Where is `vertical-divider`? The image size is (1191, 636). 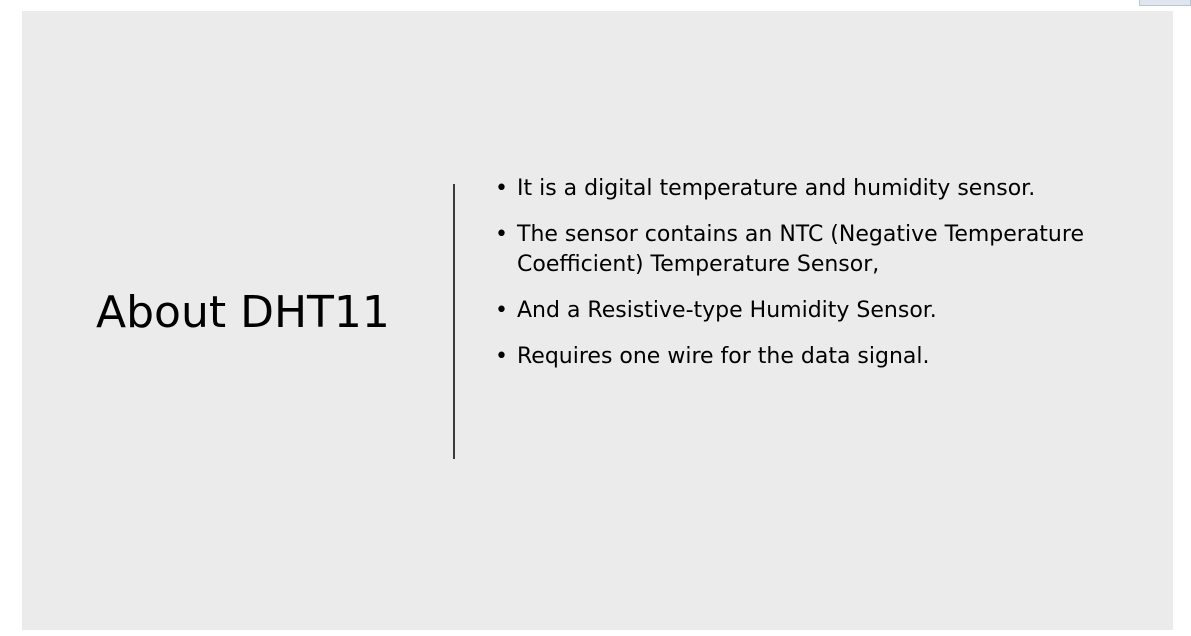
vertical-divider is located at coordinates (454, 321).